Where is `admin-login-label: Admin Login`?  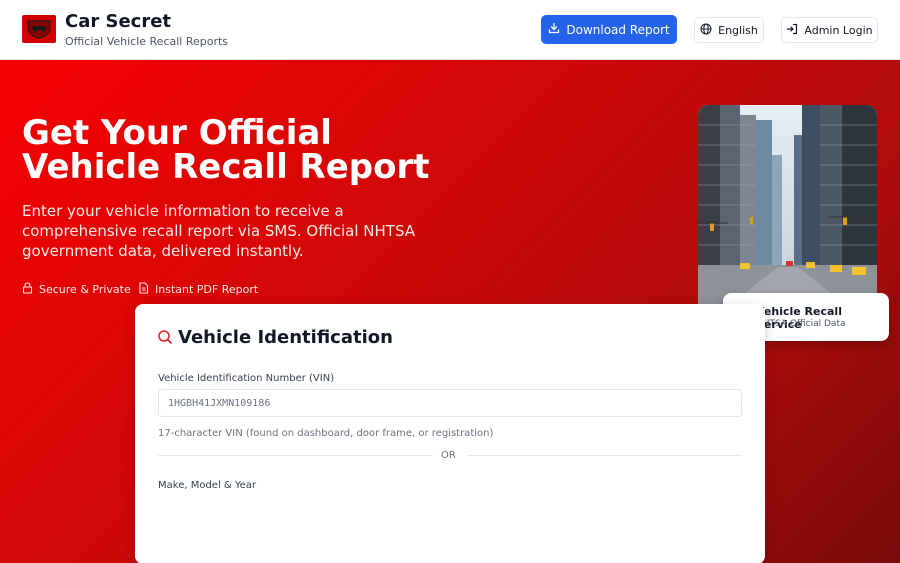 admin-login-label: Admin Login is located at coordinates (838, 30).